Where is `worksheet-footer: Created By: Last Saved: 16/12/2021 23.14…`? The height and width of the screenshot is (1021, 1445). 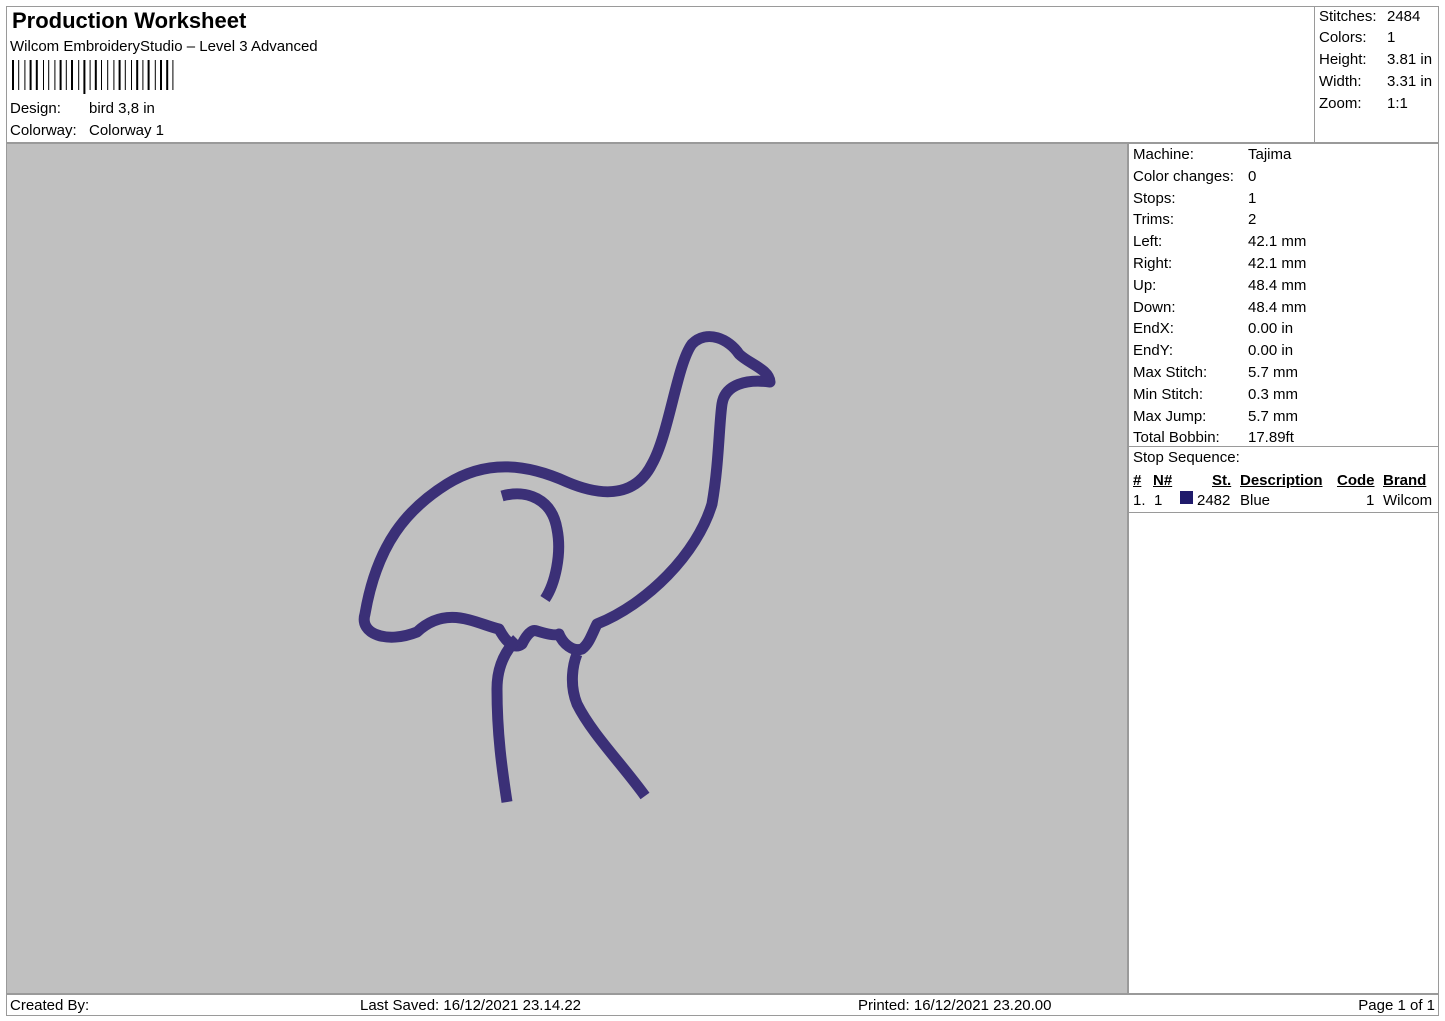 worksheet-footer: Created By: Last Saved: 16/12/2021 23.14… is located at coordinates (722, 1005).